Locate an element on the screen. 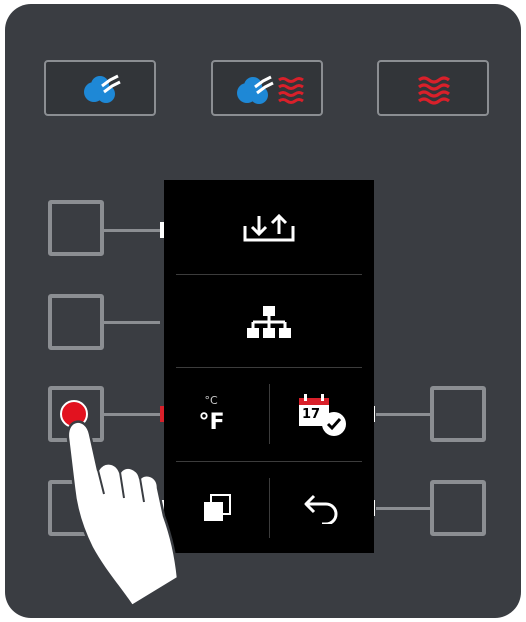 The height and width of the screenshot is (622, 526). temperature-unit-icon: °C °F is located at coordinates (217, 415).